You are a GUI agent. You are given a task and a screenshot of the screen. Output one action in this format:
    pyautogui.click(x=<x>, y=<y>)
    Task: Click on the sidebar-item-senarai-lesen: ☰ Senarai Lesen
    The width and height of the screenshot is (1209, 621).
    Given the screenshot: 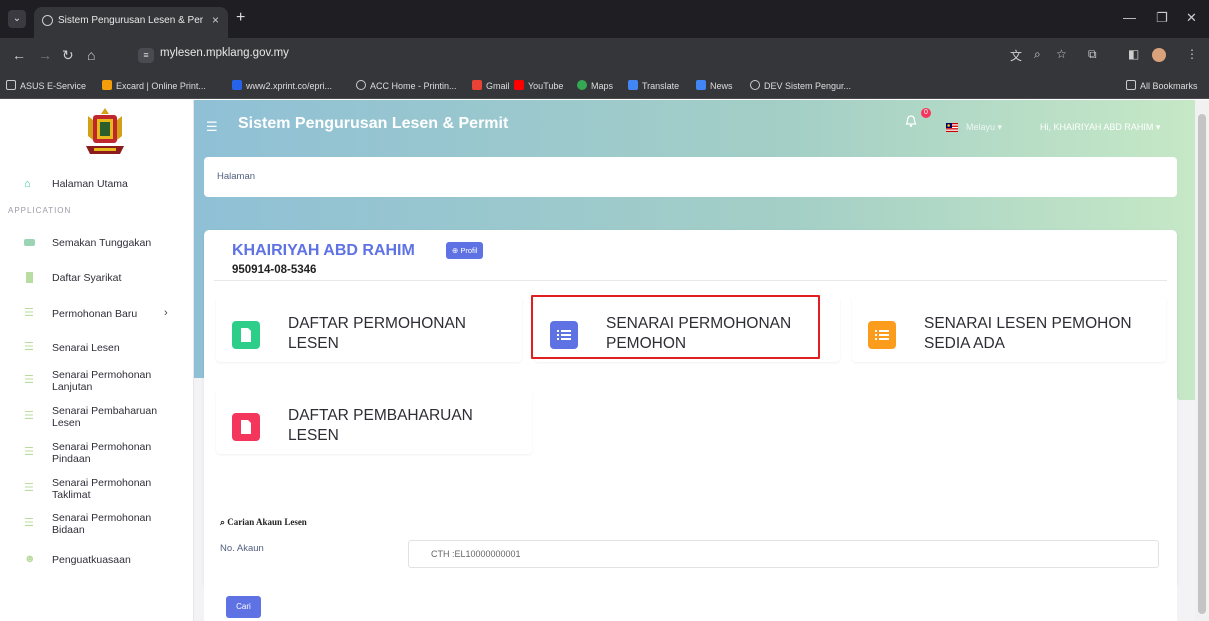 What is the action you would take?
    pyautogui.click(x=97, y=348)
    